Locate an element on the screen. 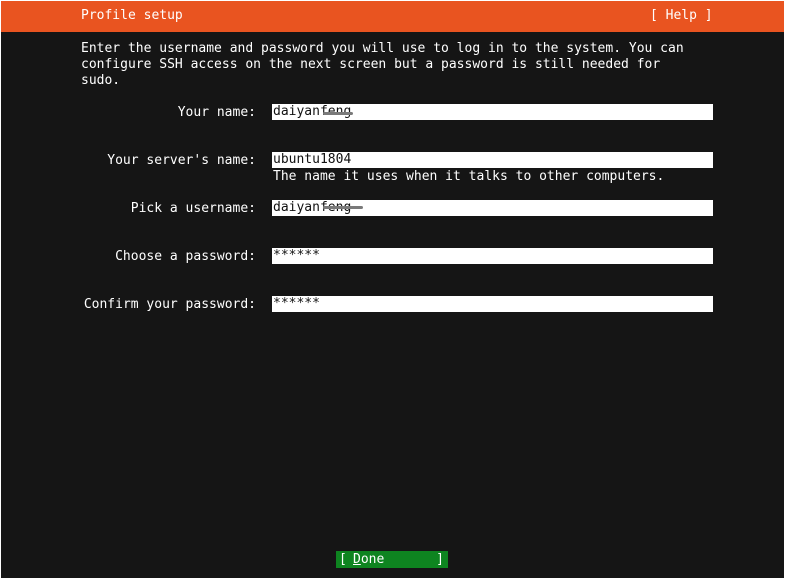 The image size is (785, 579). done-label: Done is located at coordinates (369, 559).